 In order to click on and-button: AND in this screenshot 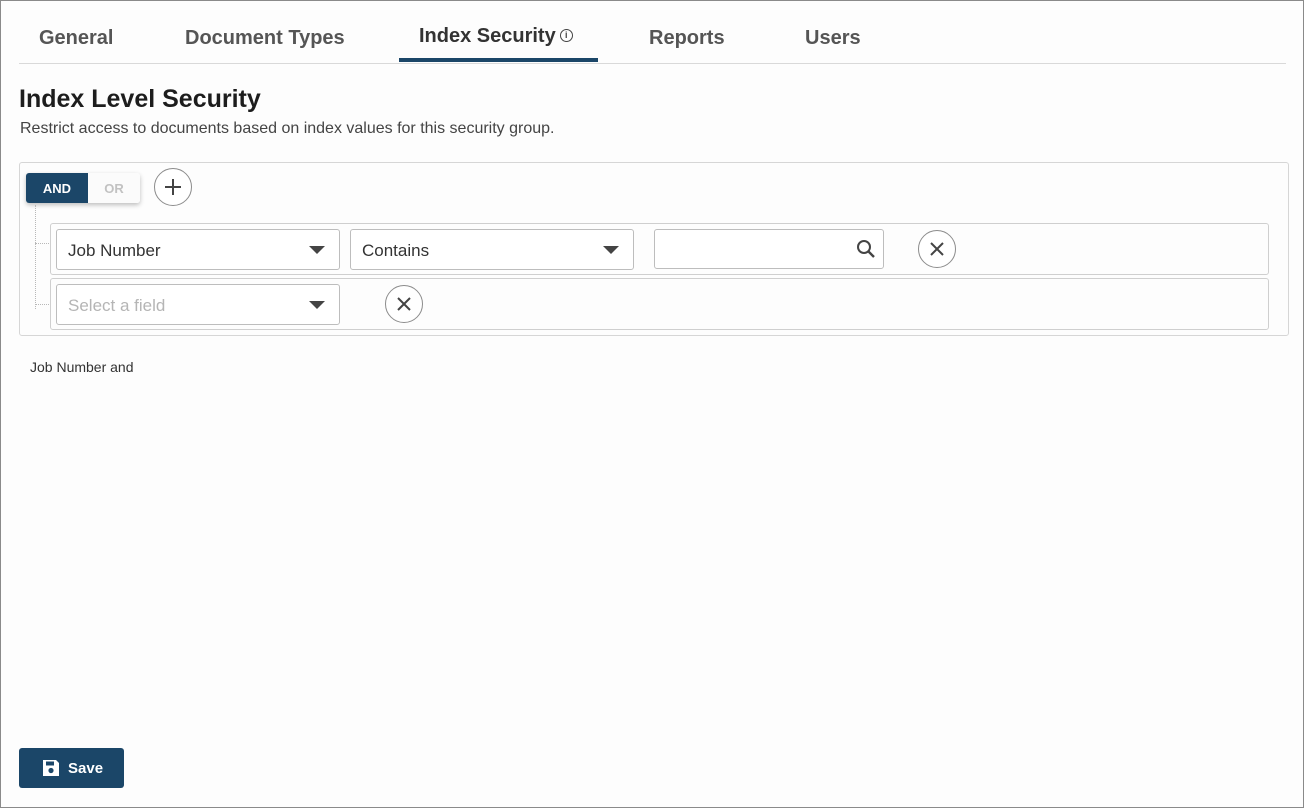, I will do `click(57, 188)`.